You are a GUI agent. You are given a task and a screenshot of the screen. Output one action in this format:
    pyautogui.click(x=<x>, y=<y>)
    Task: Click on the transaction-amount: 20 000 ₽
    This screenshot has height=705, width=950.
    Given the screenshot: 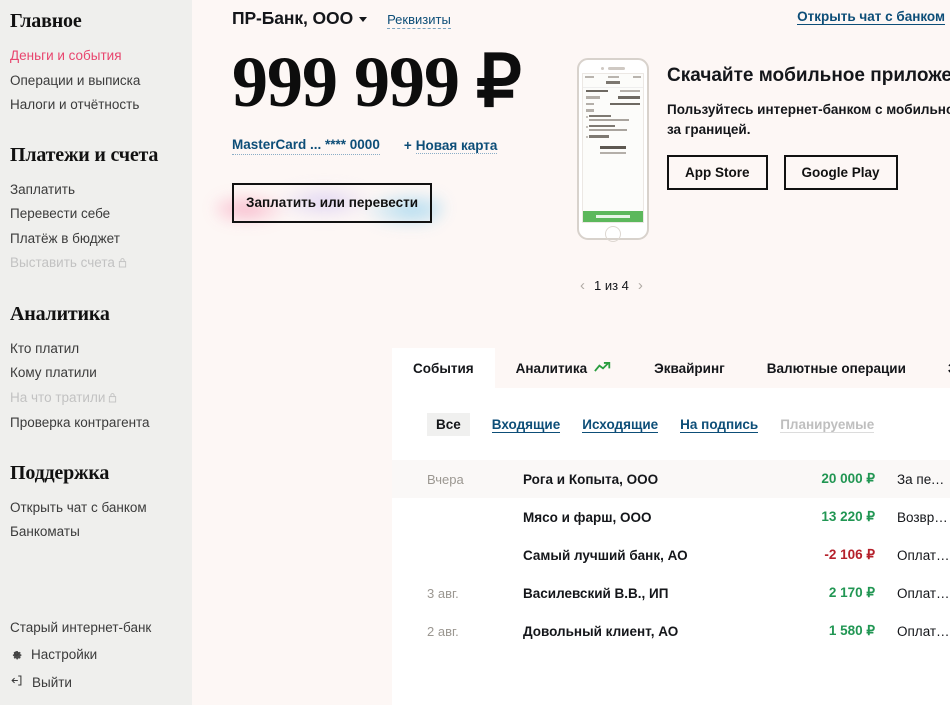 What is the action you would take?
    pyautogui.click(x=848, y=478)
    